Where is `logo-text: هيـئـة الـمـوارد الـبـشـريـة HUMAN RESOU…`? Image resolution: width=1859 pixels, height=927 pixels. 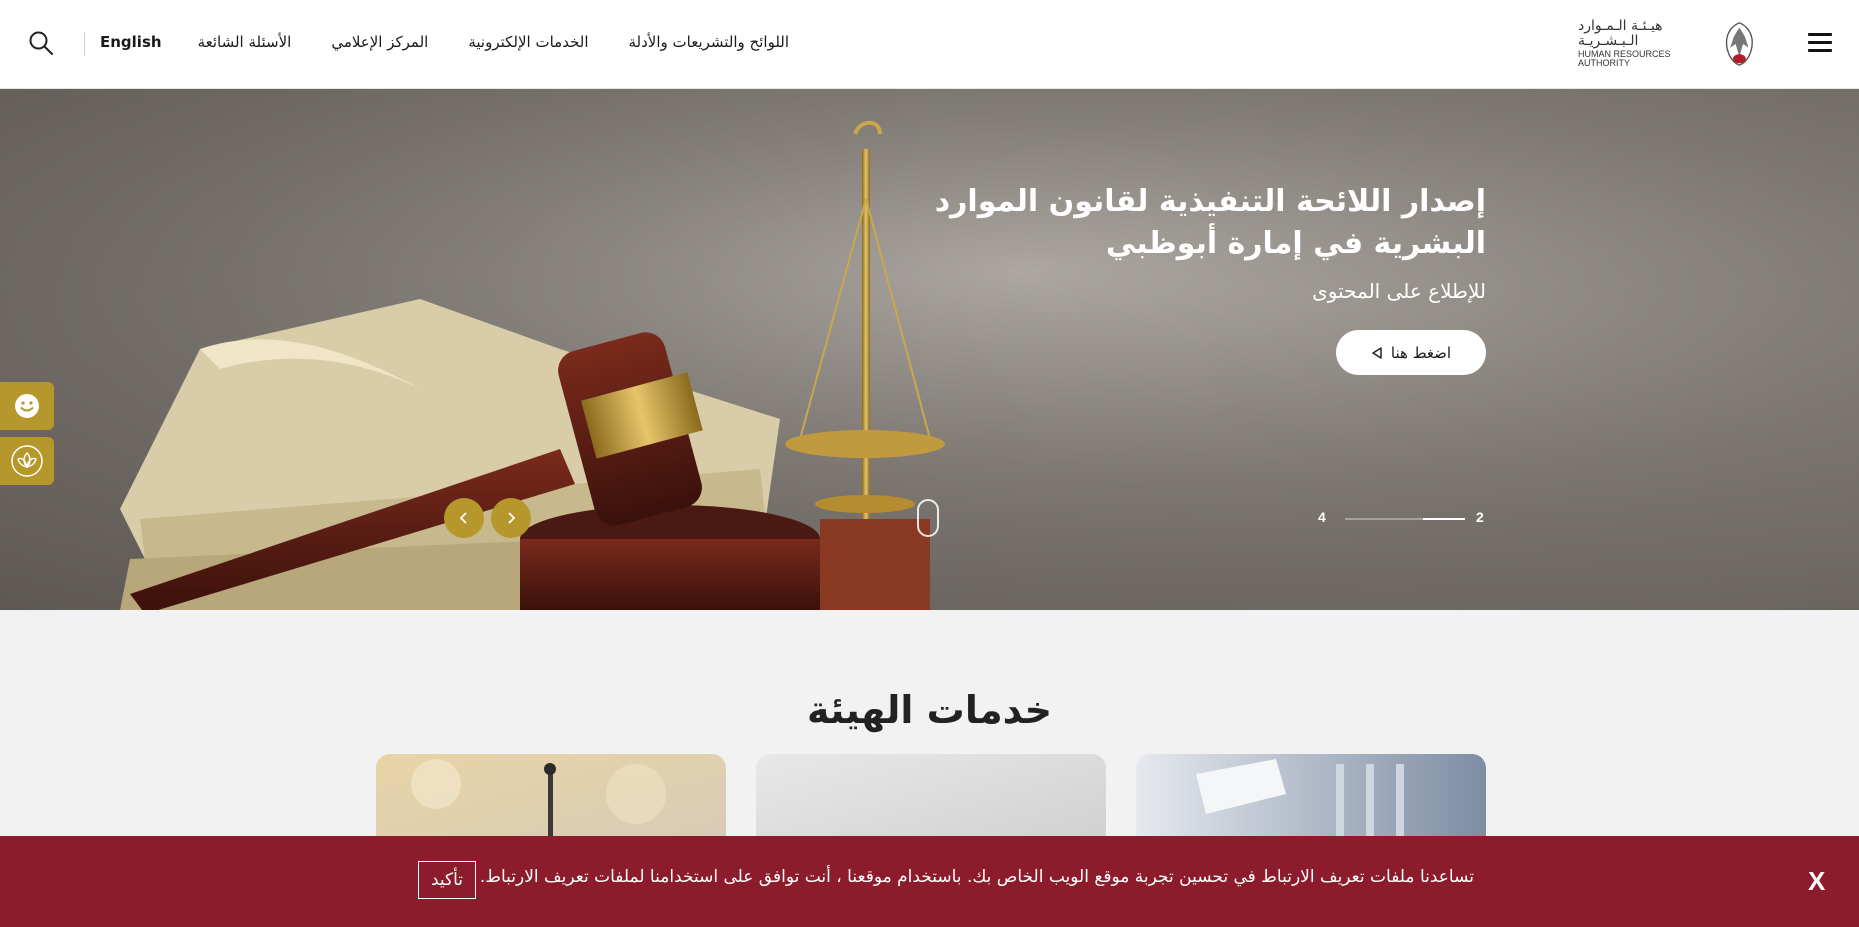
logo-text: هيـئـة الـمـوارد الـبـشـريـة HUMAN RESOU… is located at coordinates (1646, 43).